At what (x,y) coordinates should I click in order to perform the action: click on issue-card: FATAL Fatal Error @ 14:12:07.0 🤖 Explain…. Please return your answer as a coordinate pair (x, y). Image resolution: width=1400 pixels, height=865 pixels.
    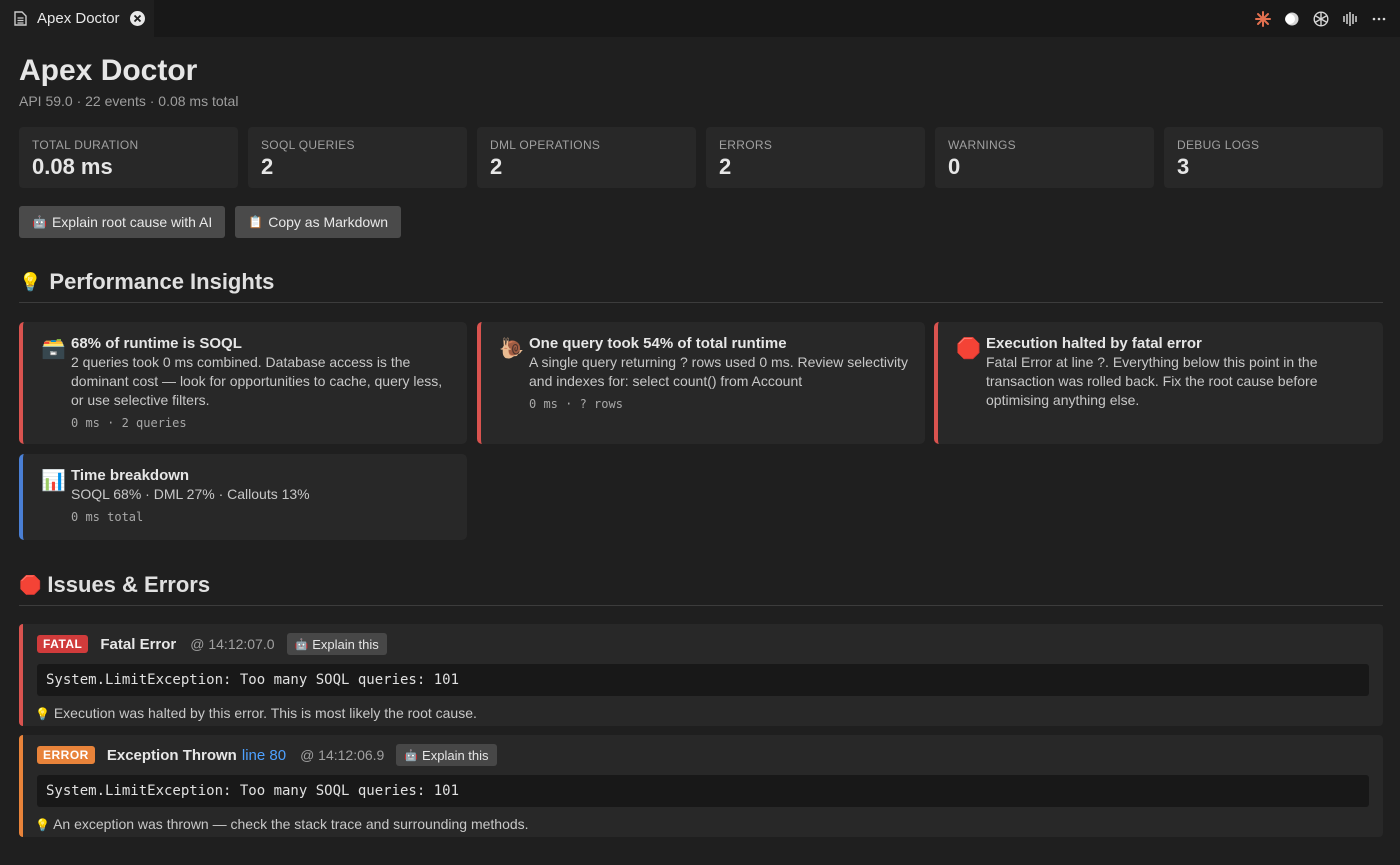
    Looking at the image, I should click on (701, 675).